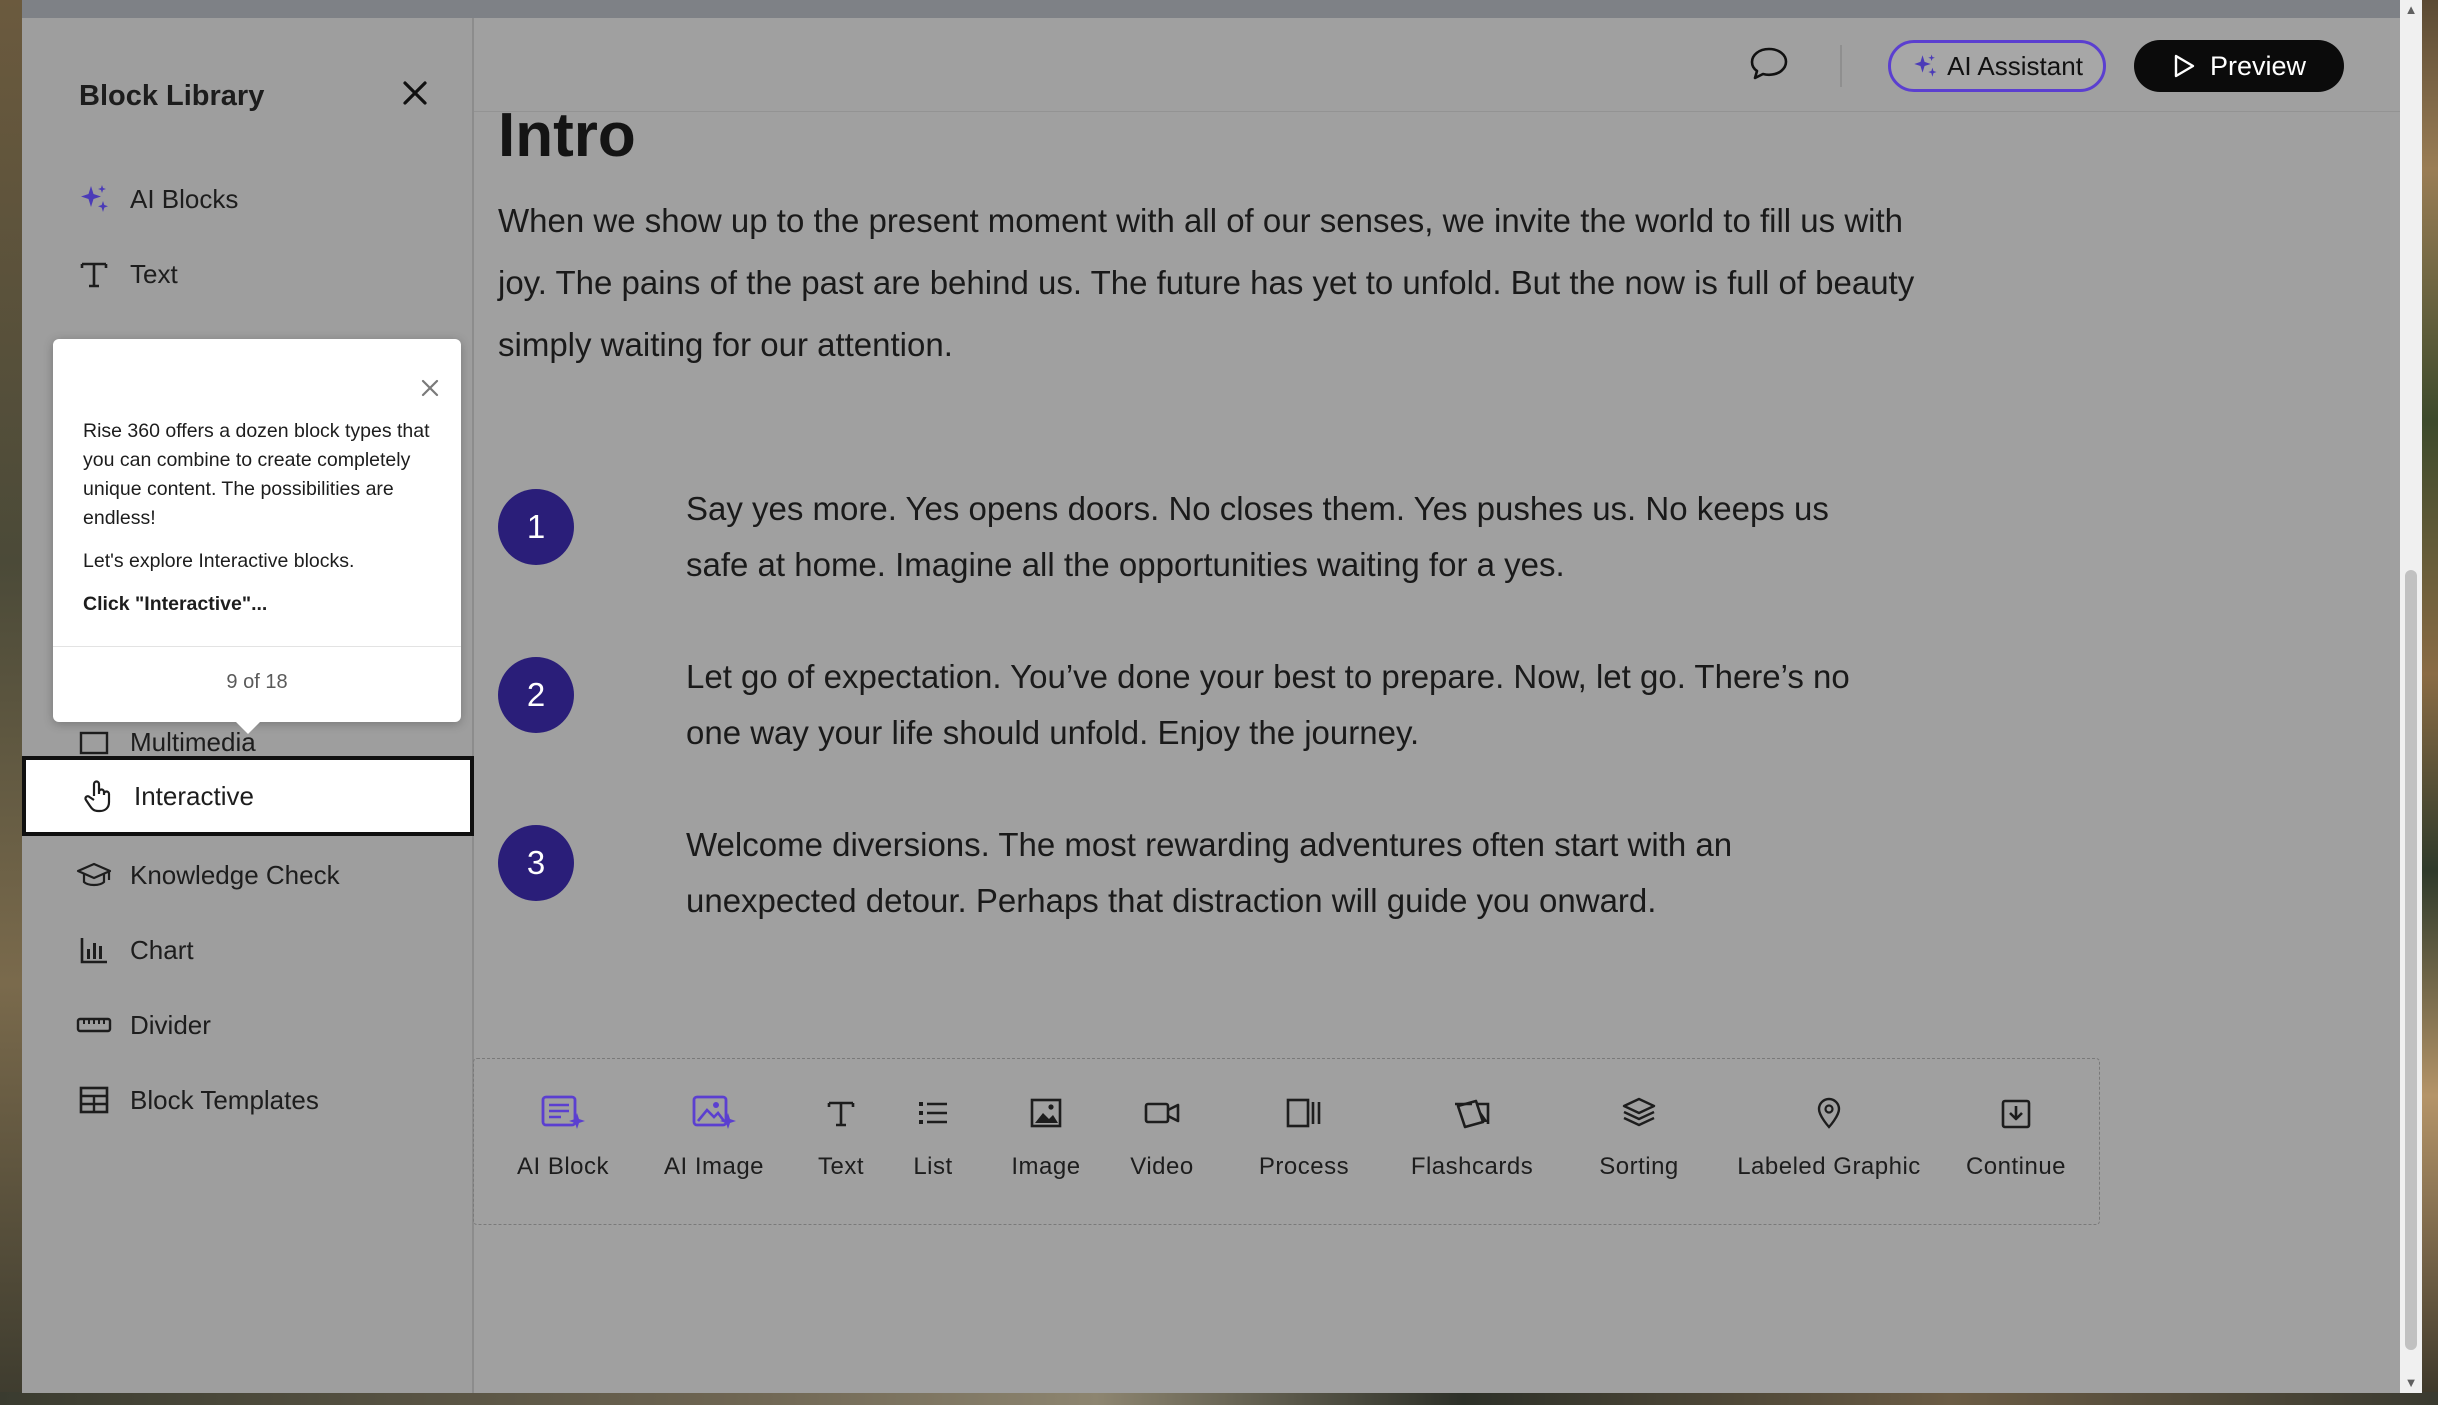 This screenshot has height=1405, width=2438. I want to click on sorting-icon, so click(1639, 1113).